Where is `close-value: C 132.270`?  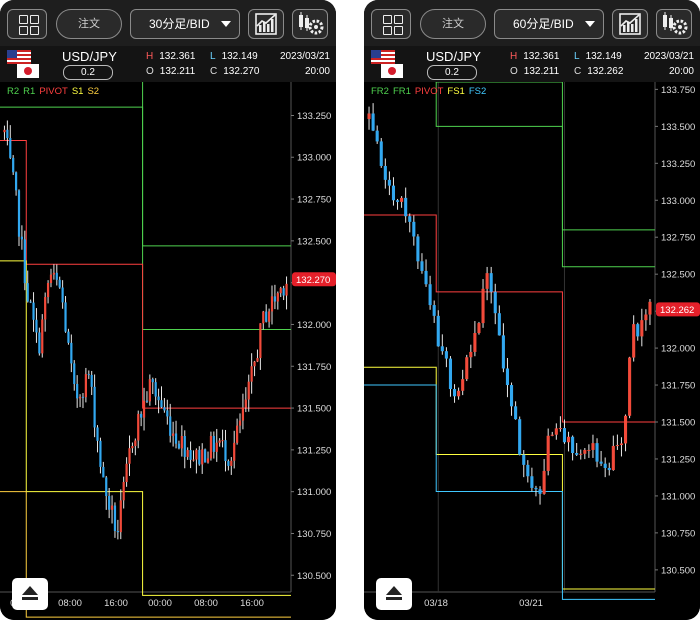 close-value: C 132.270 is located at coordinates (235, 71).